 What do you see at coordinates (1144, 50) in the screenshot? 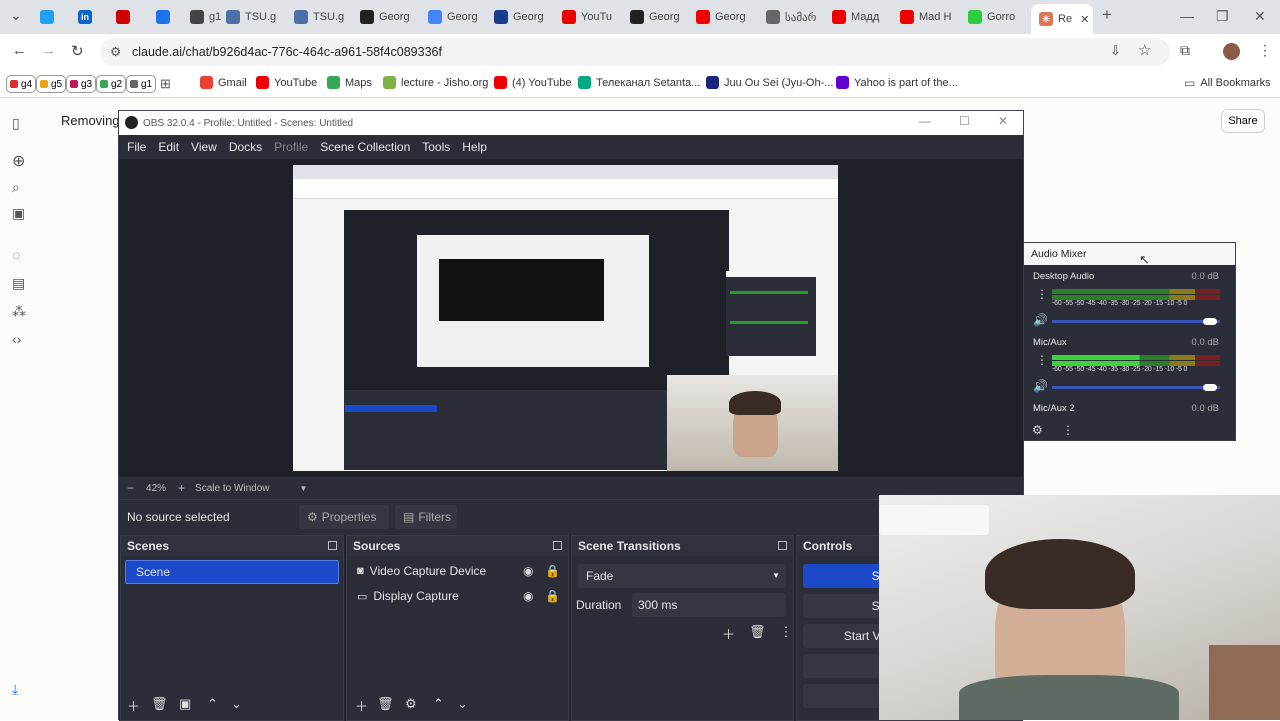
I see `bookmark-star-icon: ☆` at bounding box center [1144, 50].